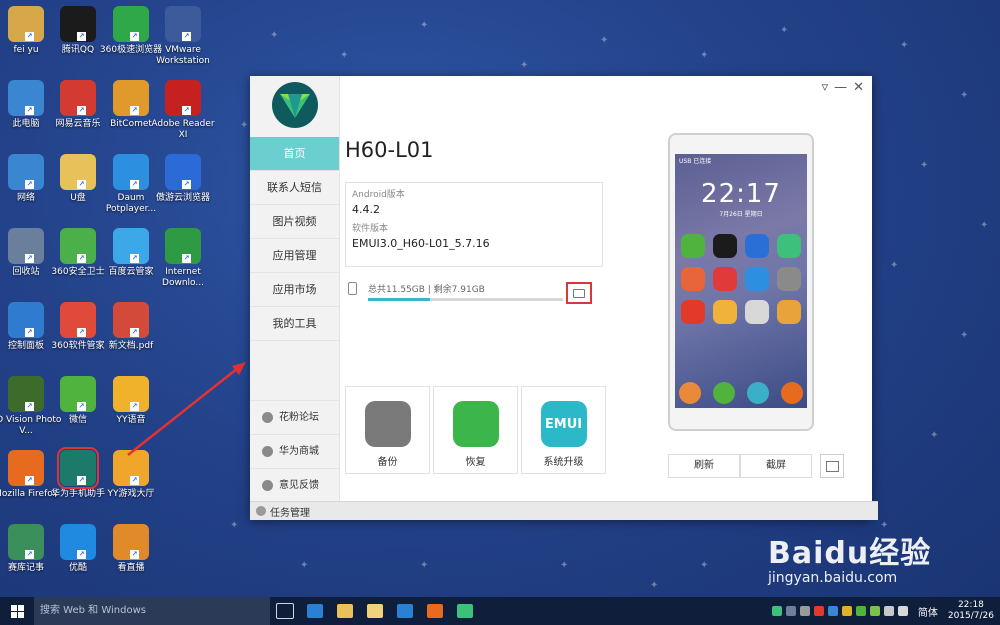 The height and width of the screenshot is (625, 1000). Describe the element at coordinates (375, 611) in the screenshot. I see `folder-taskbar-icon` at that location.